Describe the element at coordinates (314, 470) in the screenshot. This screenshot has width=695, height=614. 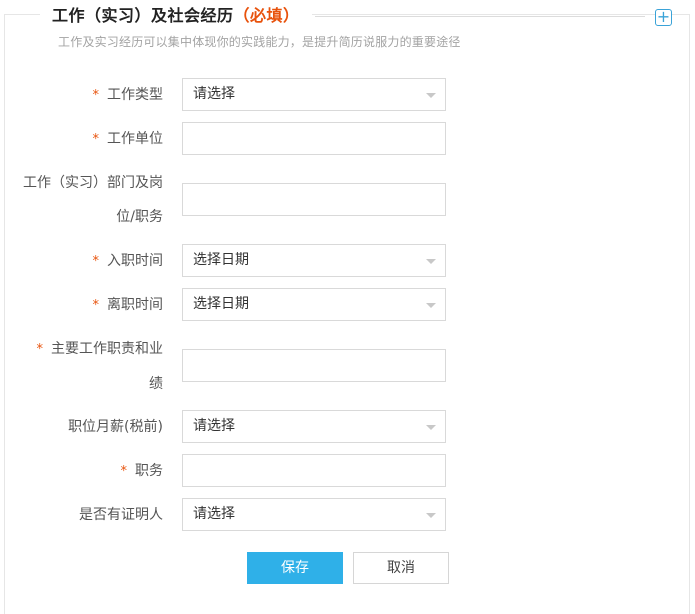
I see `position-input` at that location.